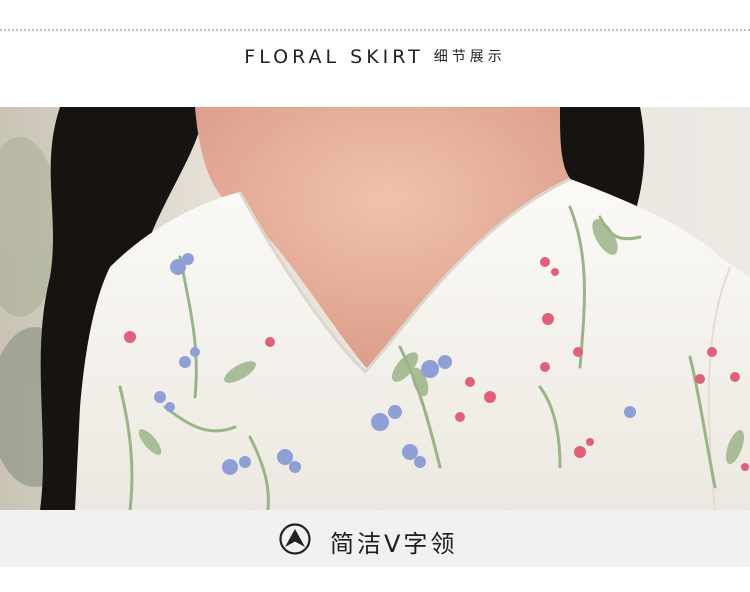  What do you see at coordinates (375, 30) in the screenshot?
I see `dotted-divider` at bounding box center [375, 30].